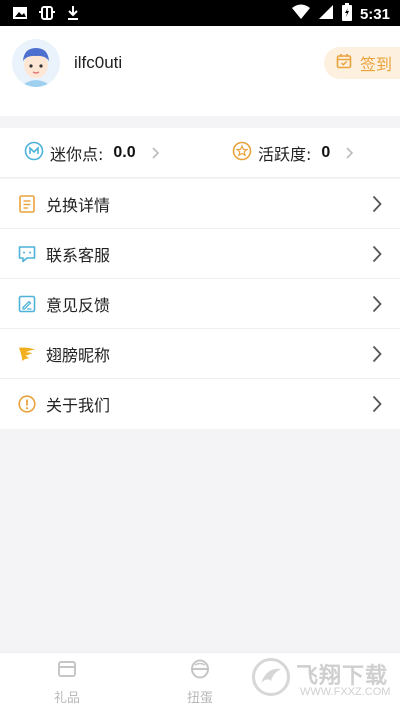 This screenshot has height=710, width=400. Describe the element at coordinates (34, 153) in the screenshot. I see `mini-points-icon` at that location.